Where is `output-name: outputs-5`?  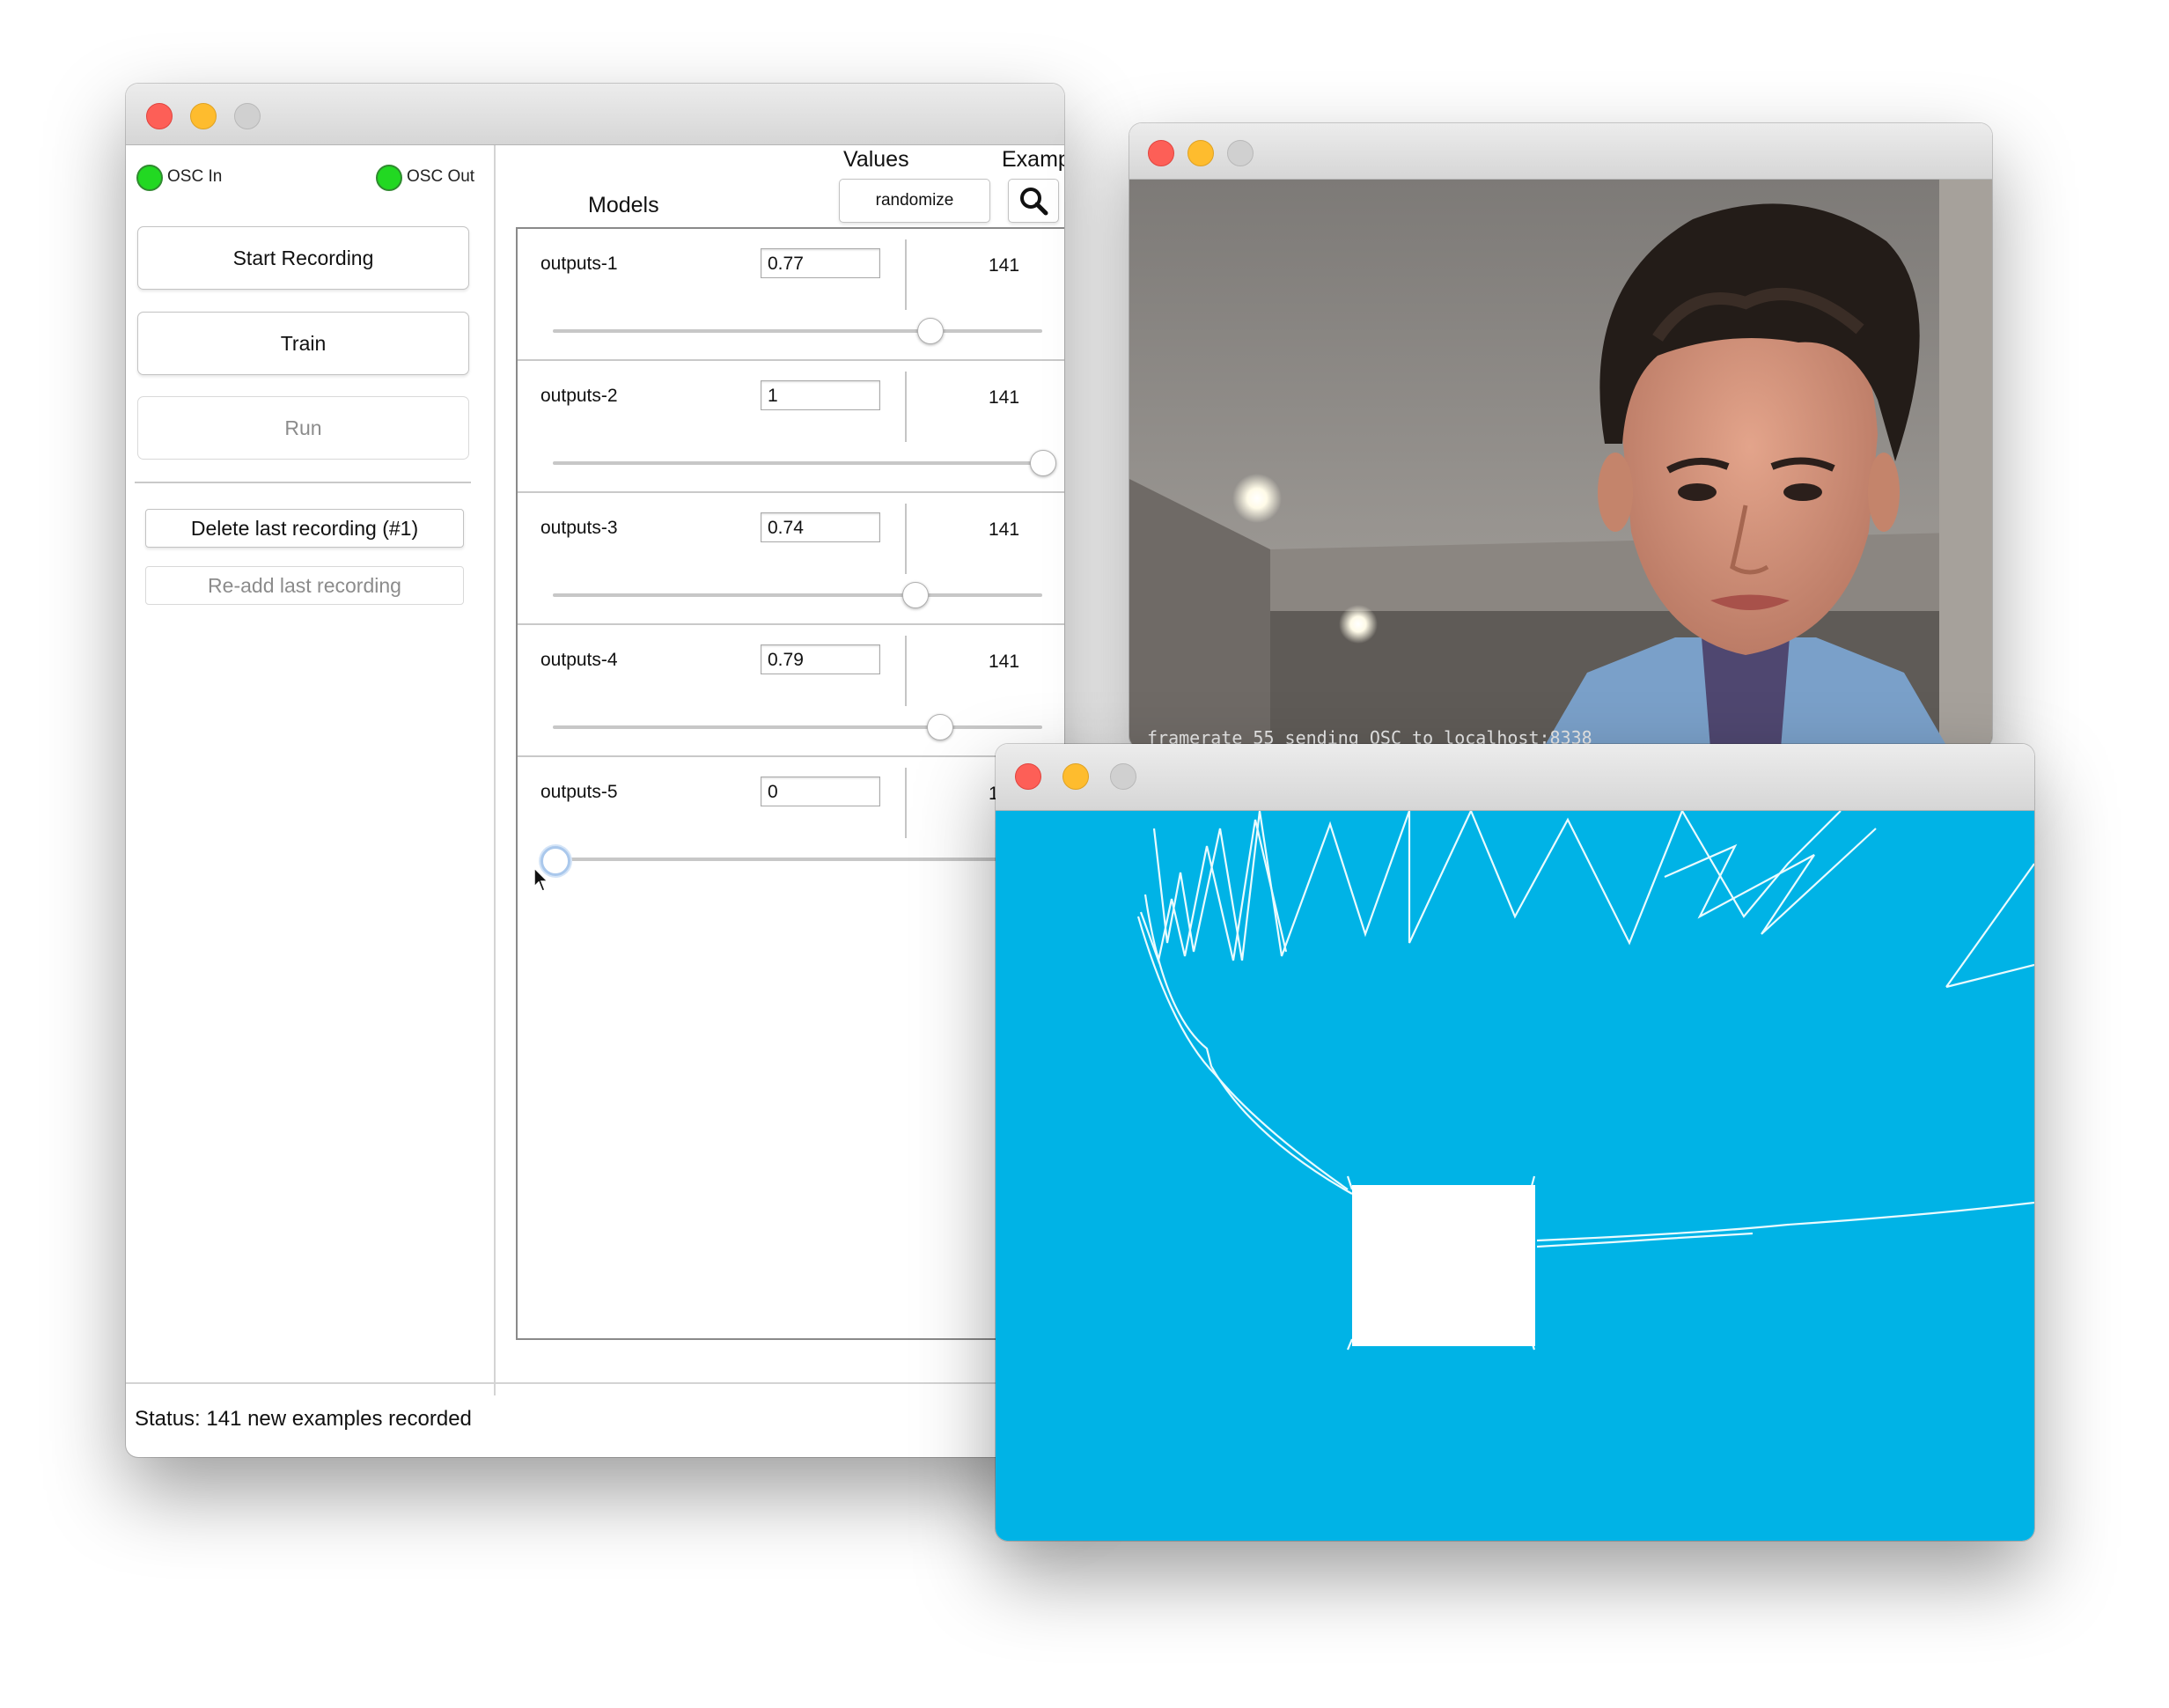 output-name: outputs-5 is located at coordinates (579, 792).